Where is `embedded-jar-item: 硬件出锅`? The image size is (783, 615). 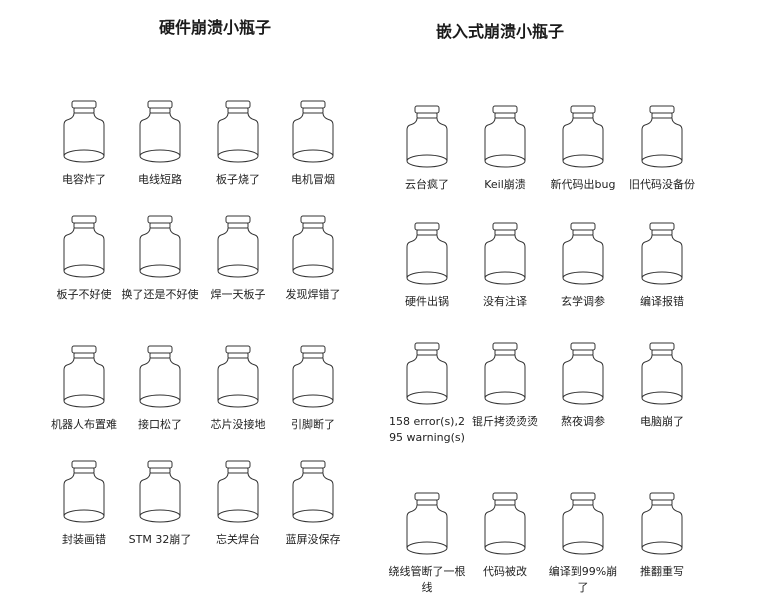
embedded-jar-item: 硬件出锅 is located at coordinates (427, 266).